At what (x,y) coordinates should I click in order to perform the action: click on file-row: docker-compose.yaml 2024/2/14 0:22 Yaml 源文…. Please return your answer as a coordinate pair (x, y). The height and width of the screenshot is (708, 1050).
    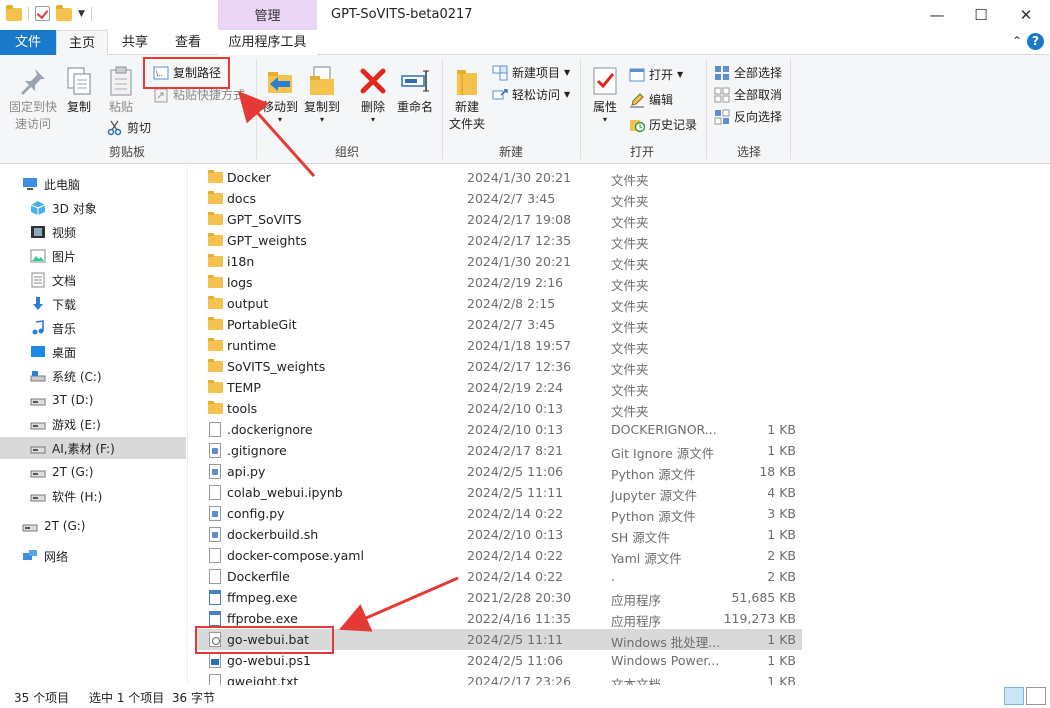
    Looking at the image, I should click on (499, 555).